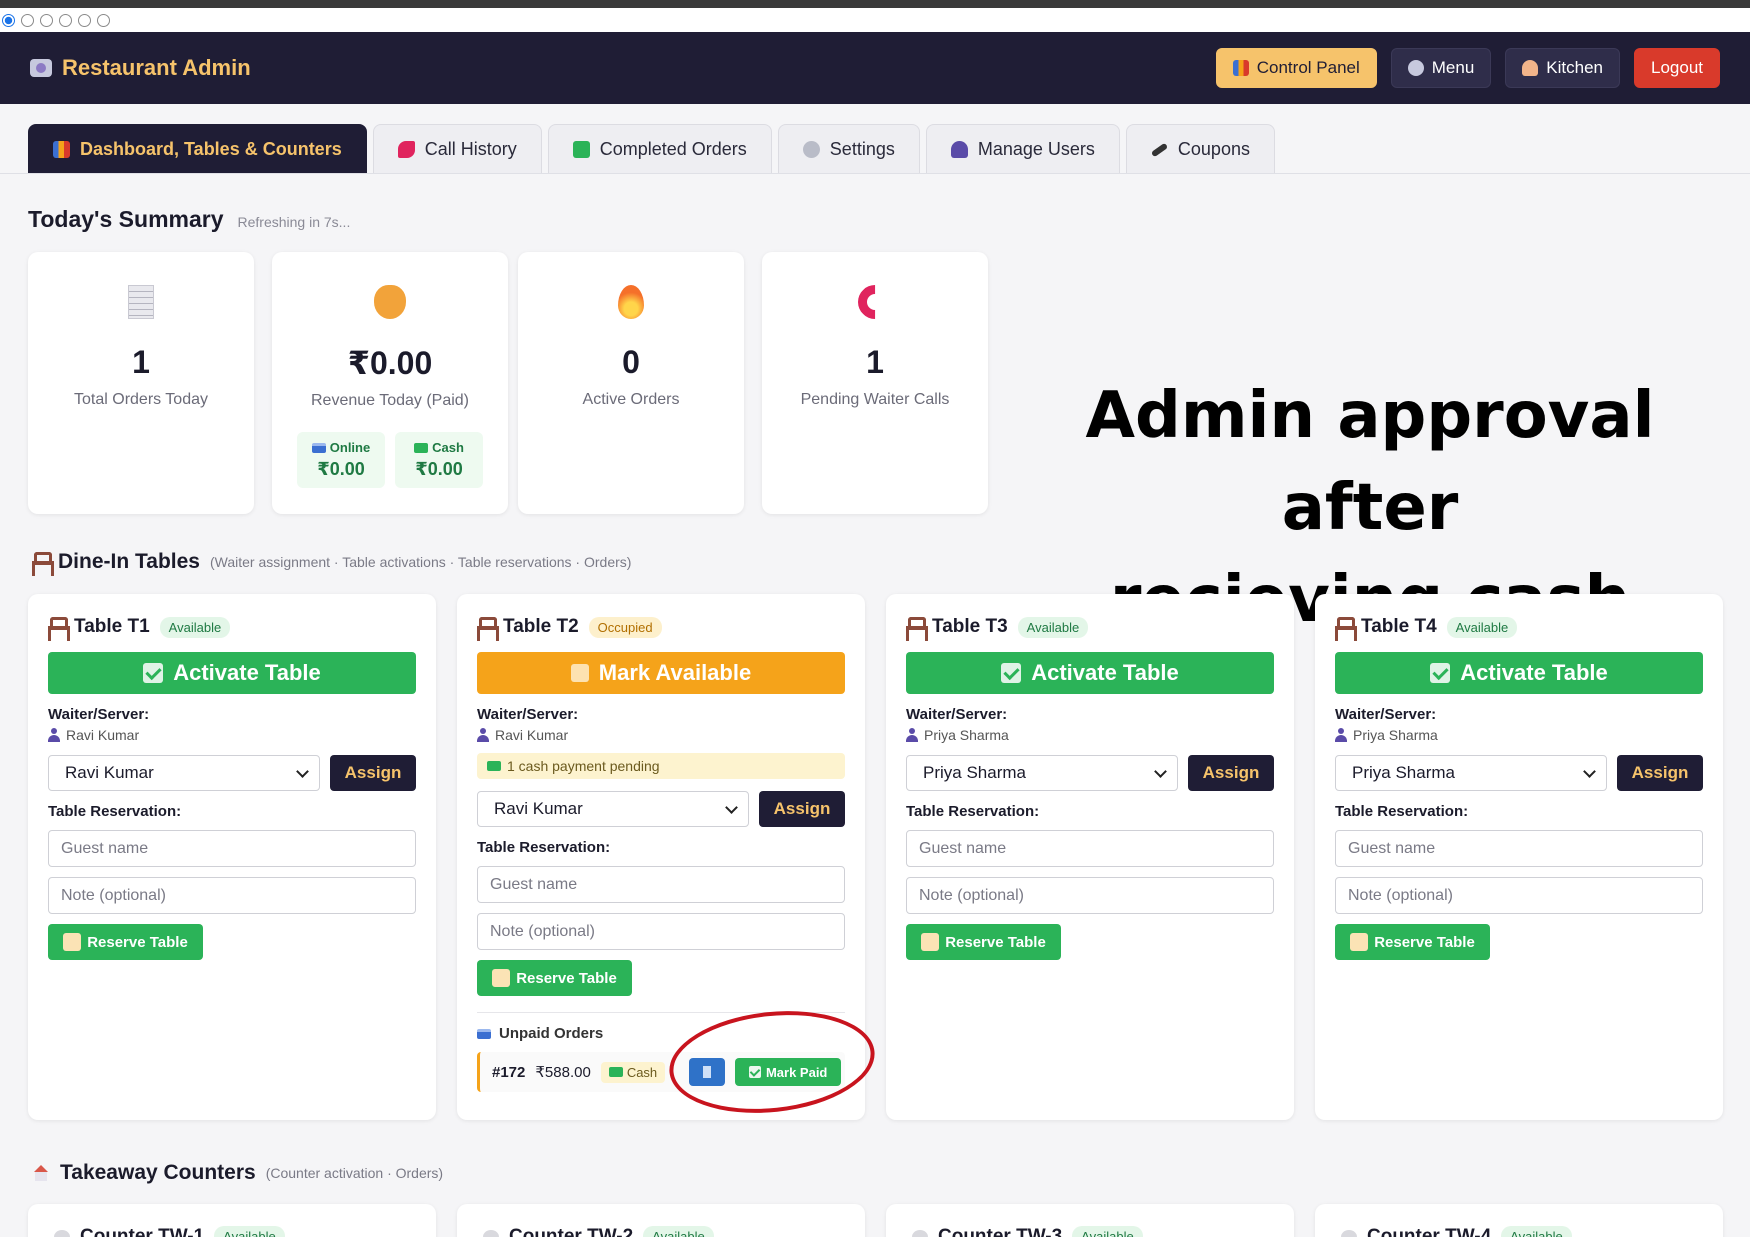  Describe the element at coordinates (1441, 68) in the screenshot. I see `menu-button: Menu` at that location.